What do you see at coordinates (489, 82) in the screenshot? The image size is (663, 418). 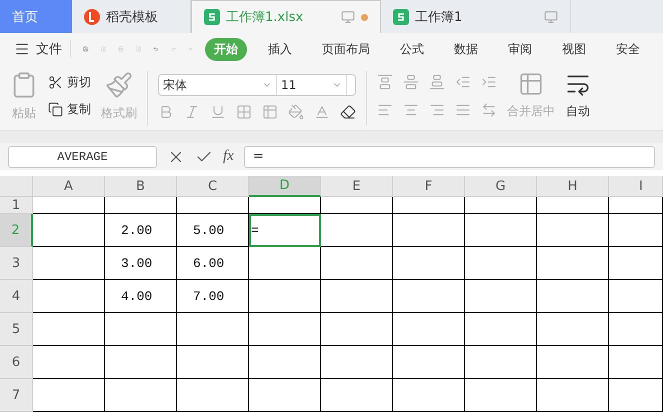 I see `indent-increase-icon` at bounding box center [489, 82].